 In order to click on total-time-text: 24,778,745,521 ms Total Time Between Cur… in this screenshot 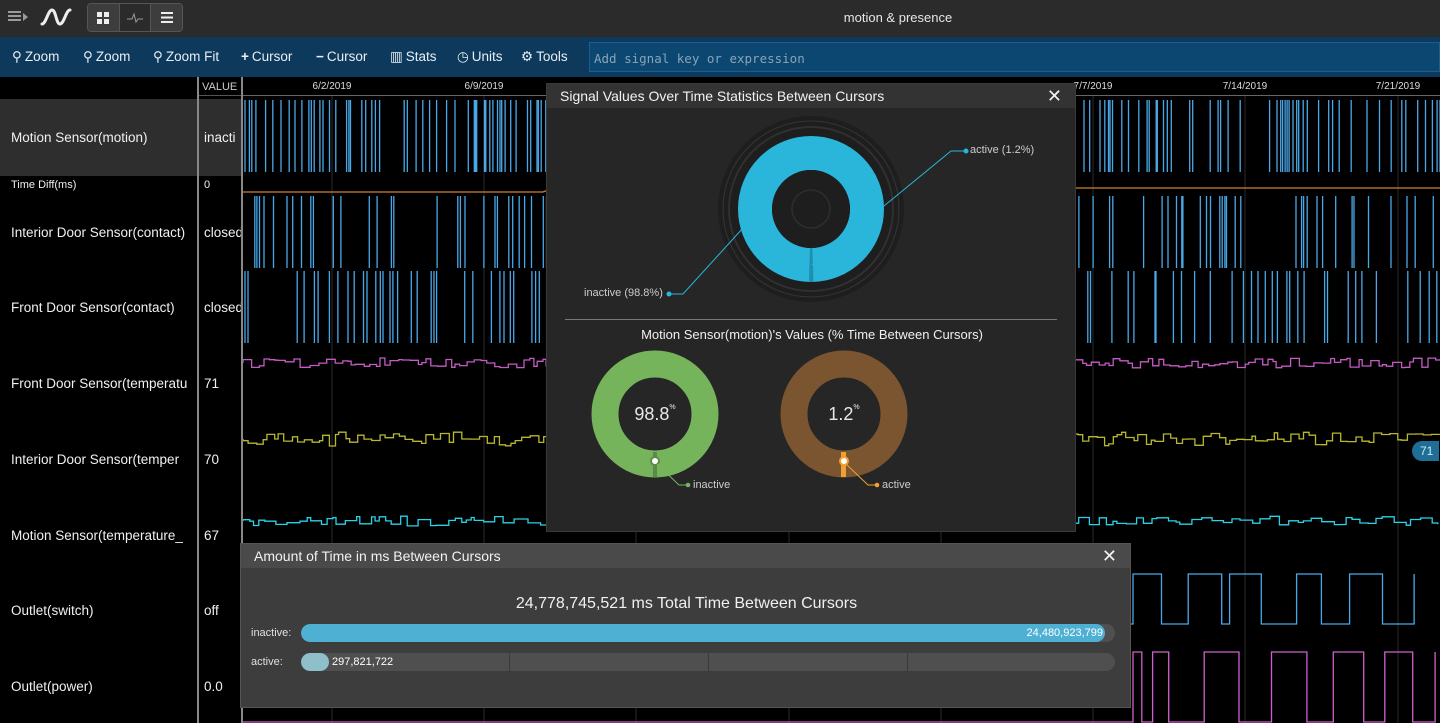, I will do `click(686, 603)`.